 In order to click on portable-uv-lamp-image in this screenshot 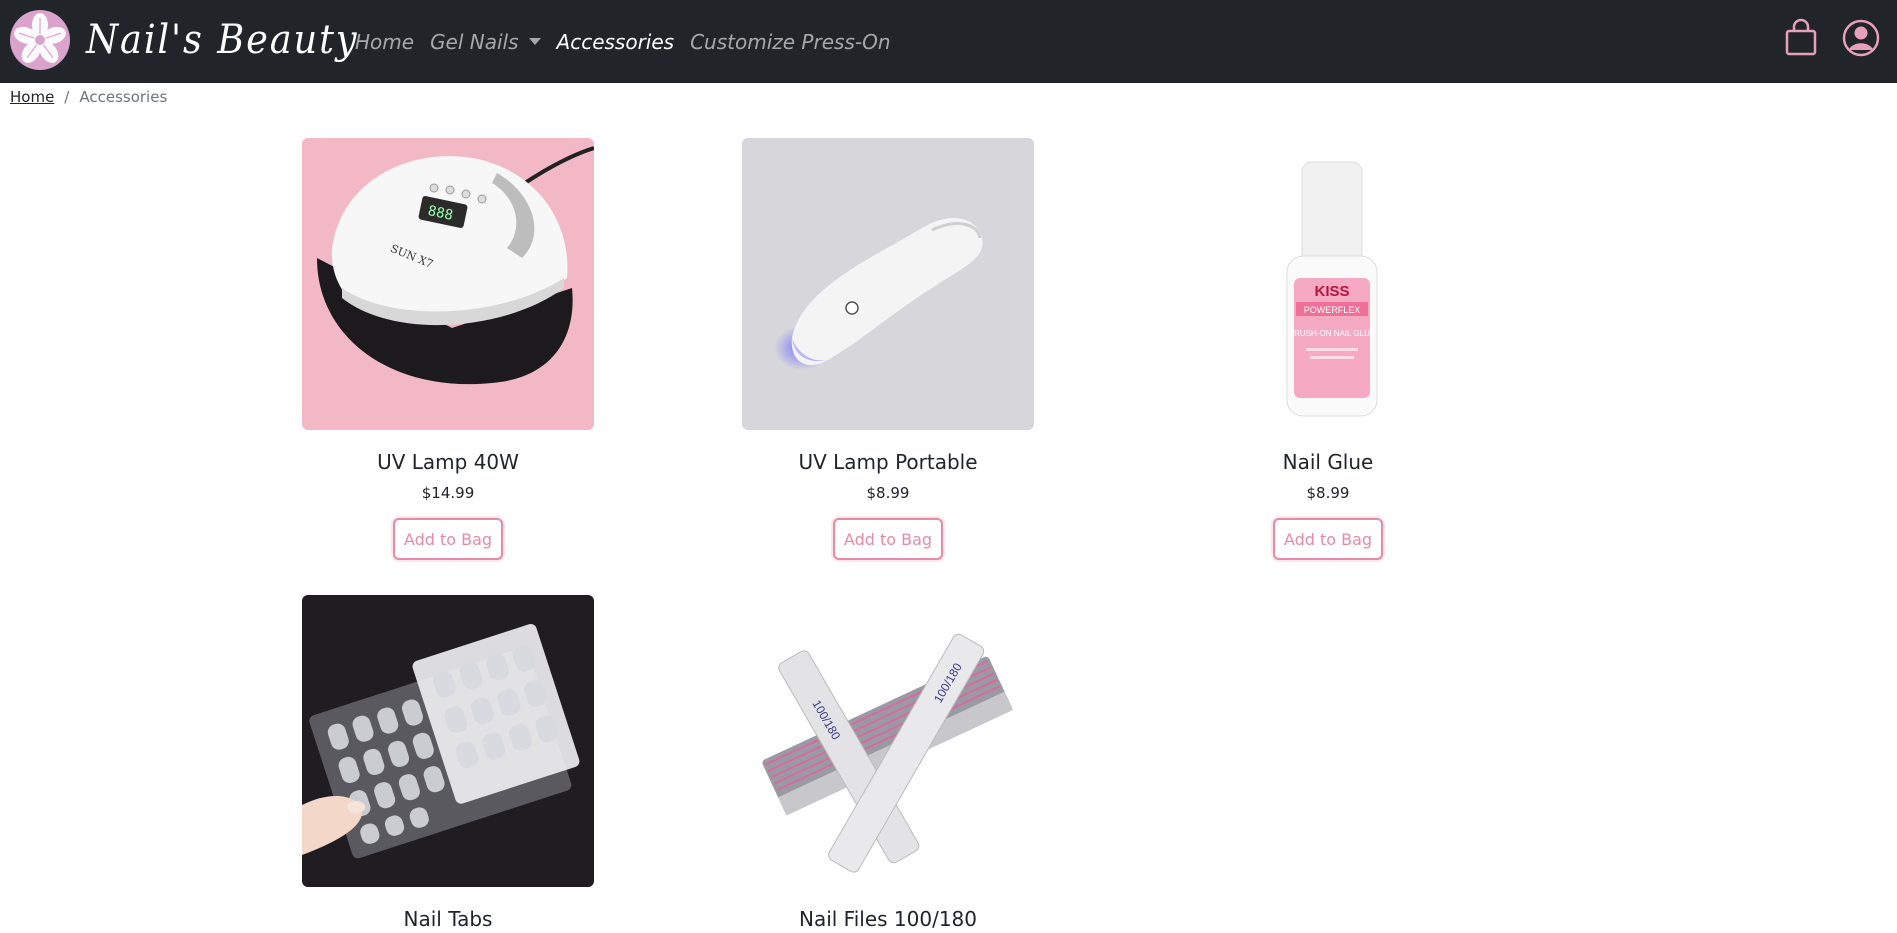, I will do `click(888, 284)`.